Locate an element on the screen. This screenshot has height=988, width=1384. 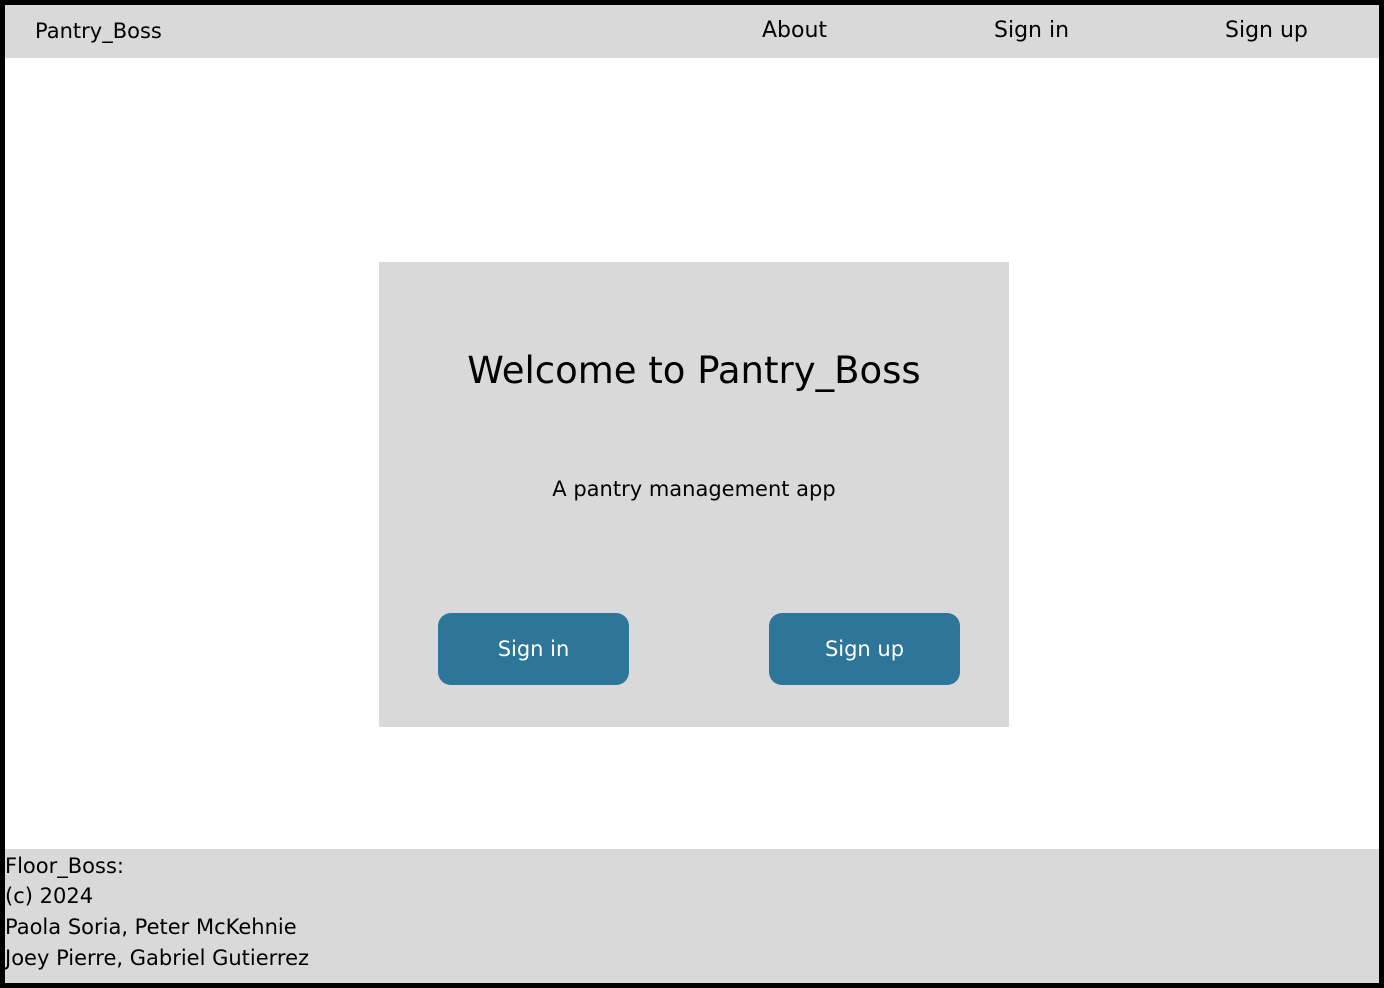
footer-team-name: Floor_Boss: is located at coordinates (64, 866).